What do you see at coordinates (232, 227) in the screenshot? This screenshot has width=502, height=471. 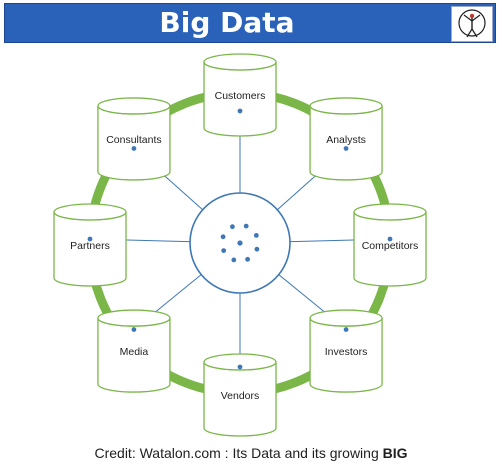 I see `hub-dot-consultants` at bounding box center [232, 227].